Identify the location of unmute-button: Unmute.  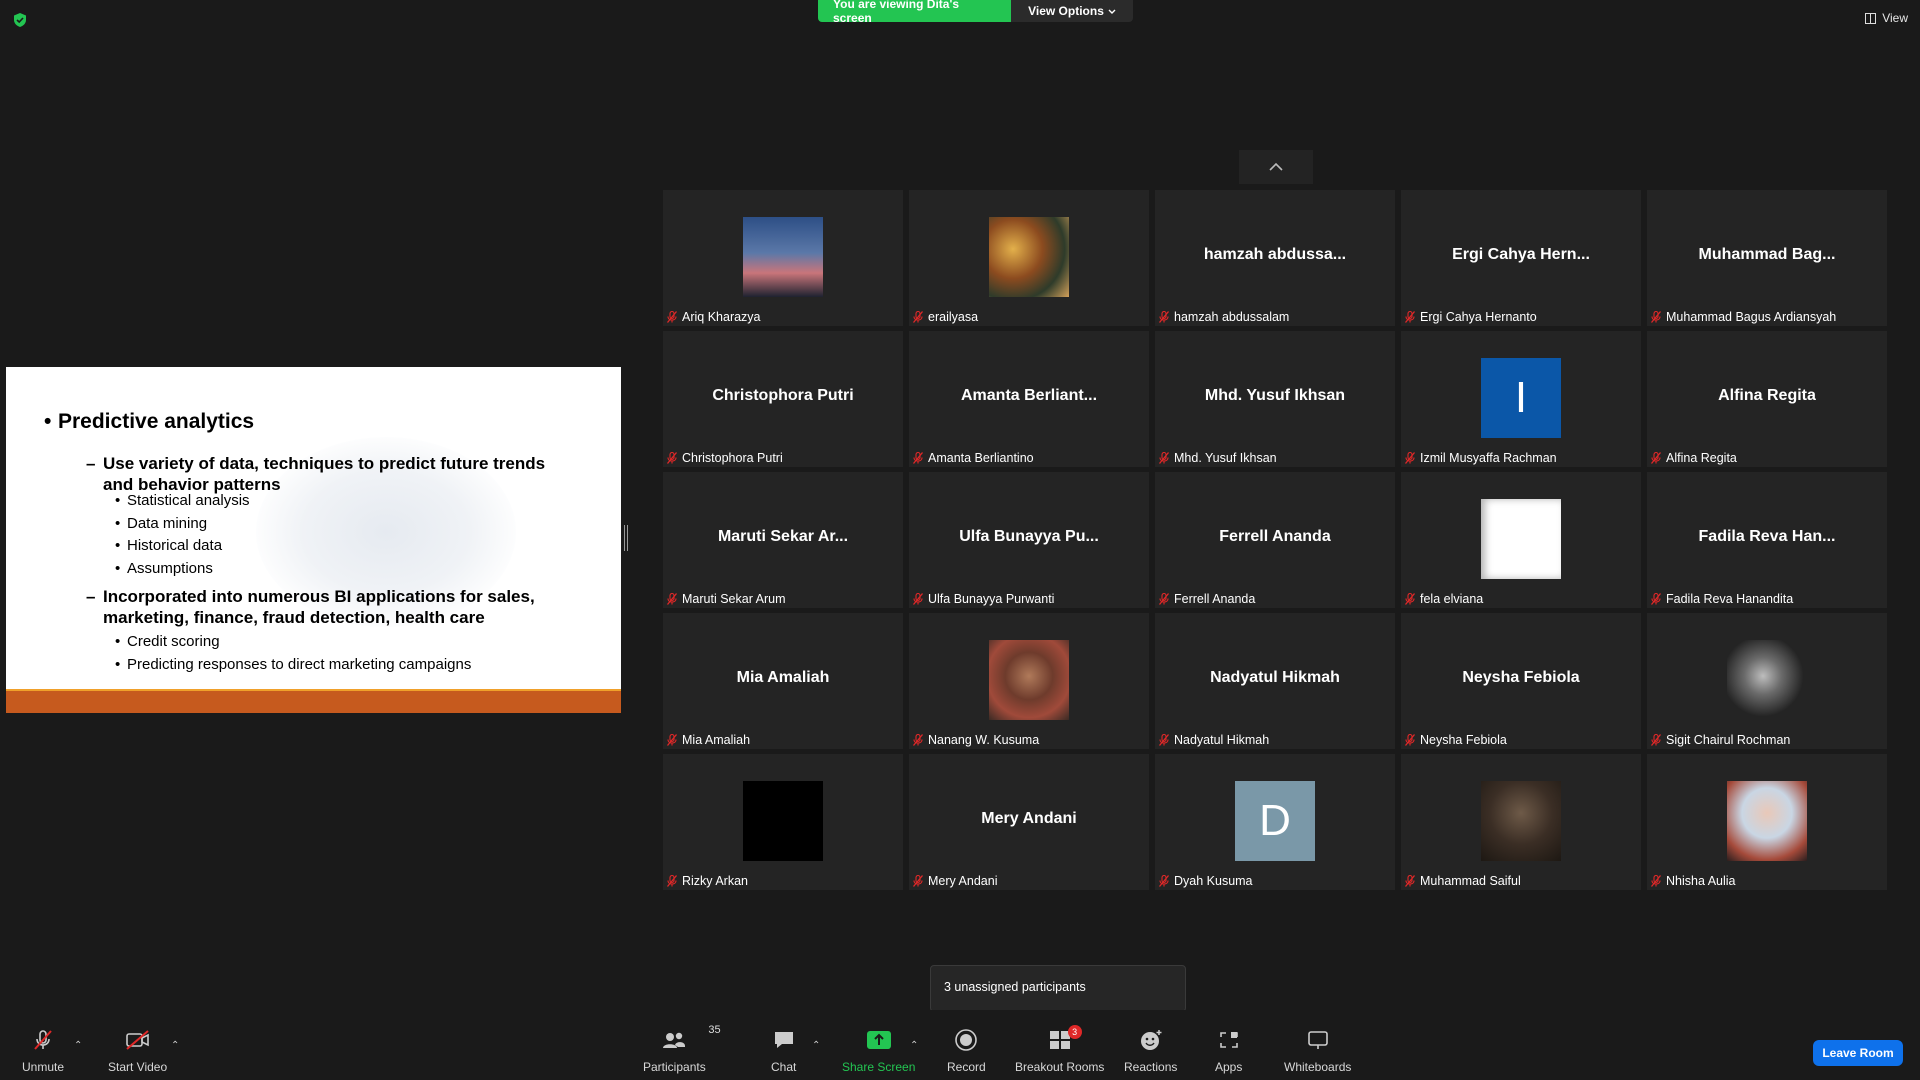
(43, 1051).